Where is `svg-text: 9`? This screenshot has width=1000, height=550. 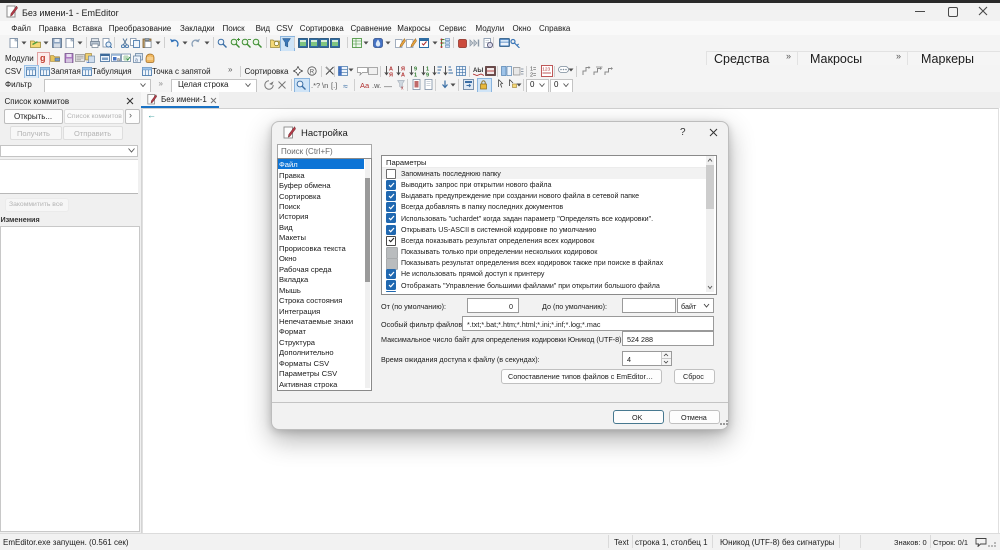
svg-text: 9 is located at coordinates (427, 75).